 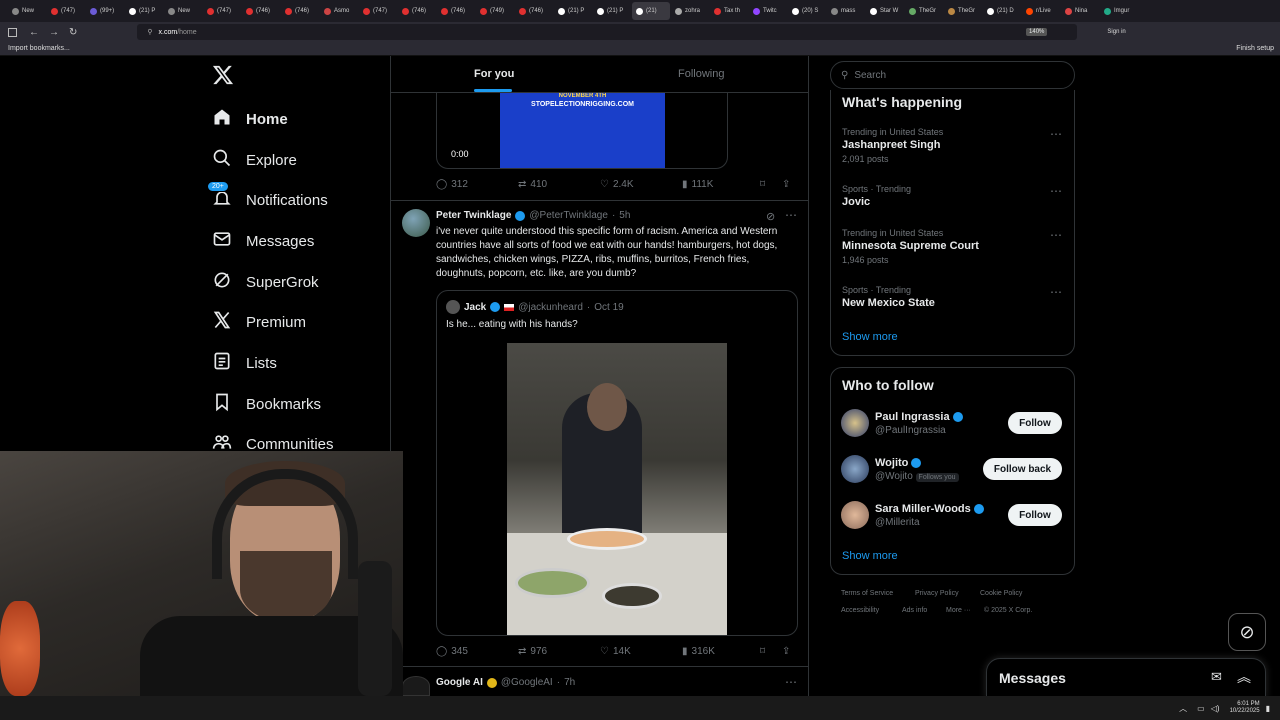 I want to click on expand-icon: ︽, so click(x=1244, y=677).